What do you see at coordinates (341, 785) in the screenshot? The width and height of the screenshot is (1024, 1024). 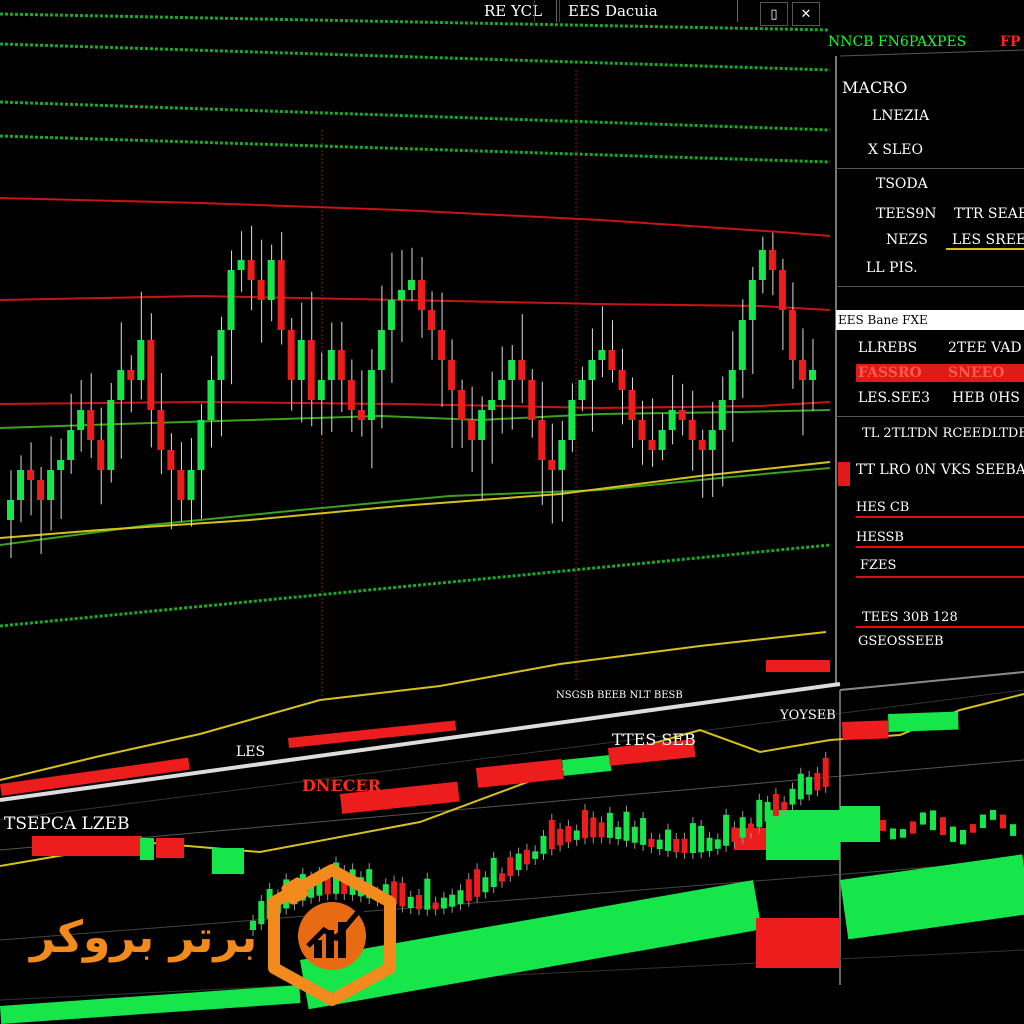 I see `indicator-label-red: DNECER` at bounding box center [341, 785].